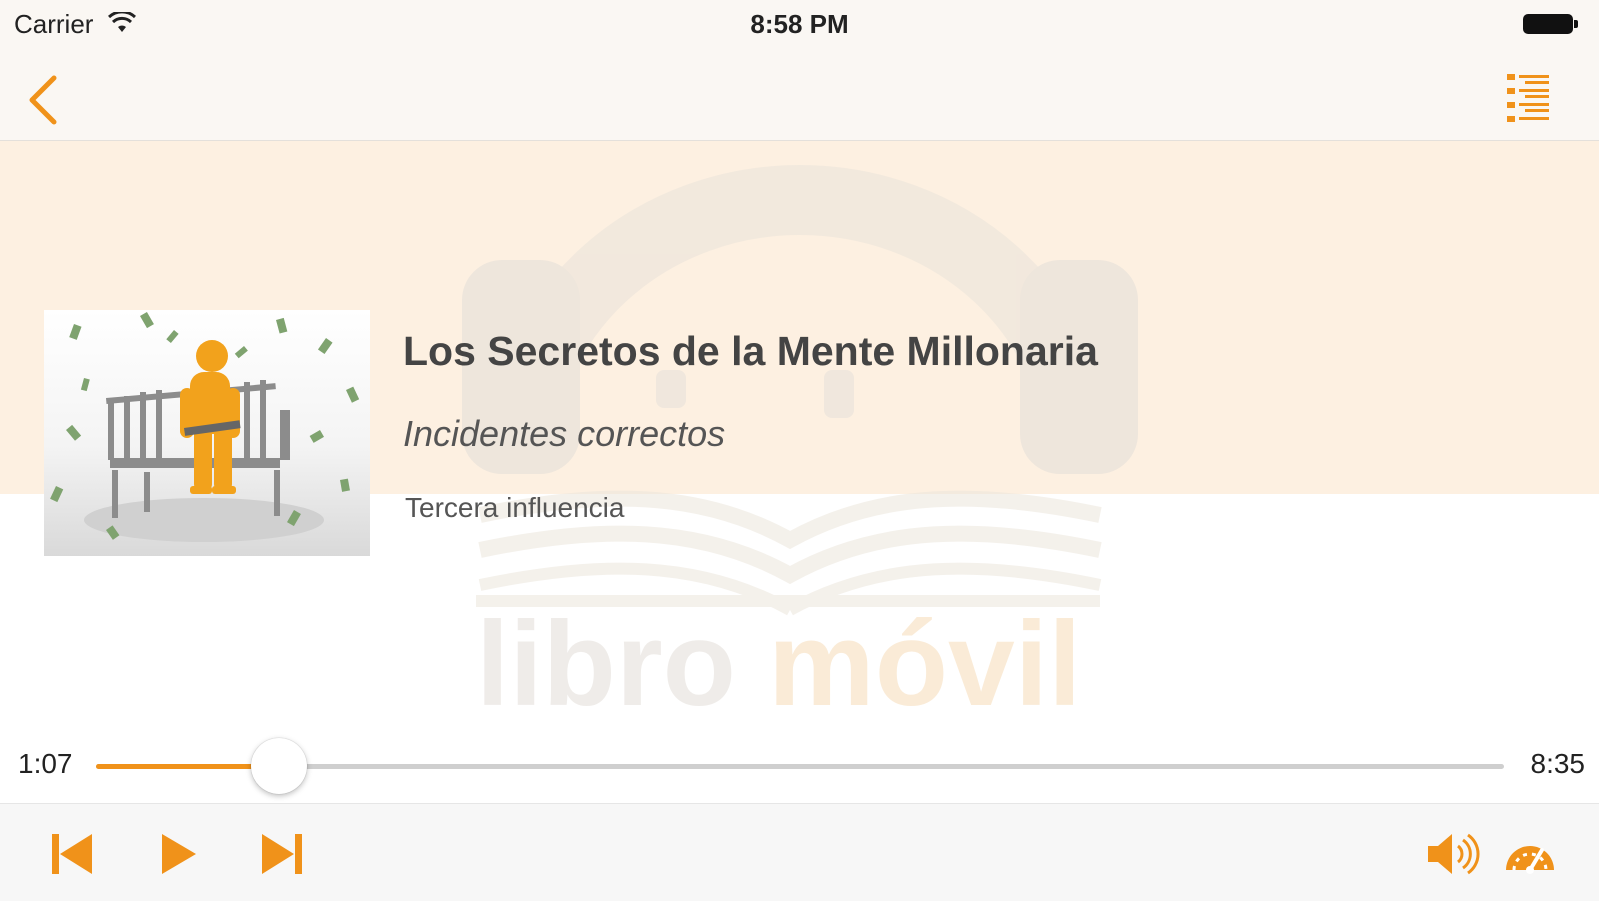 The width and height of the screenshot is (1599, 901). Describe the element at coordinates (1558, 763) in the screenshot. I see `total-time: 8:35` at that location.